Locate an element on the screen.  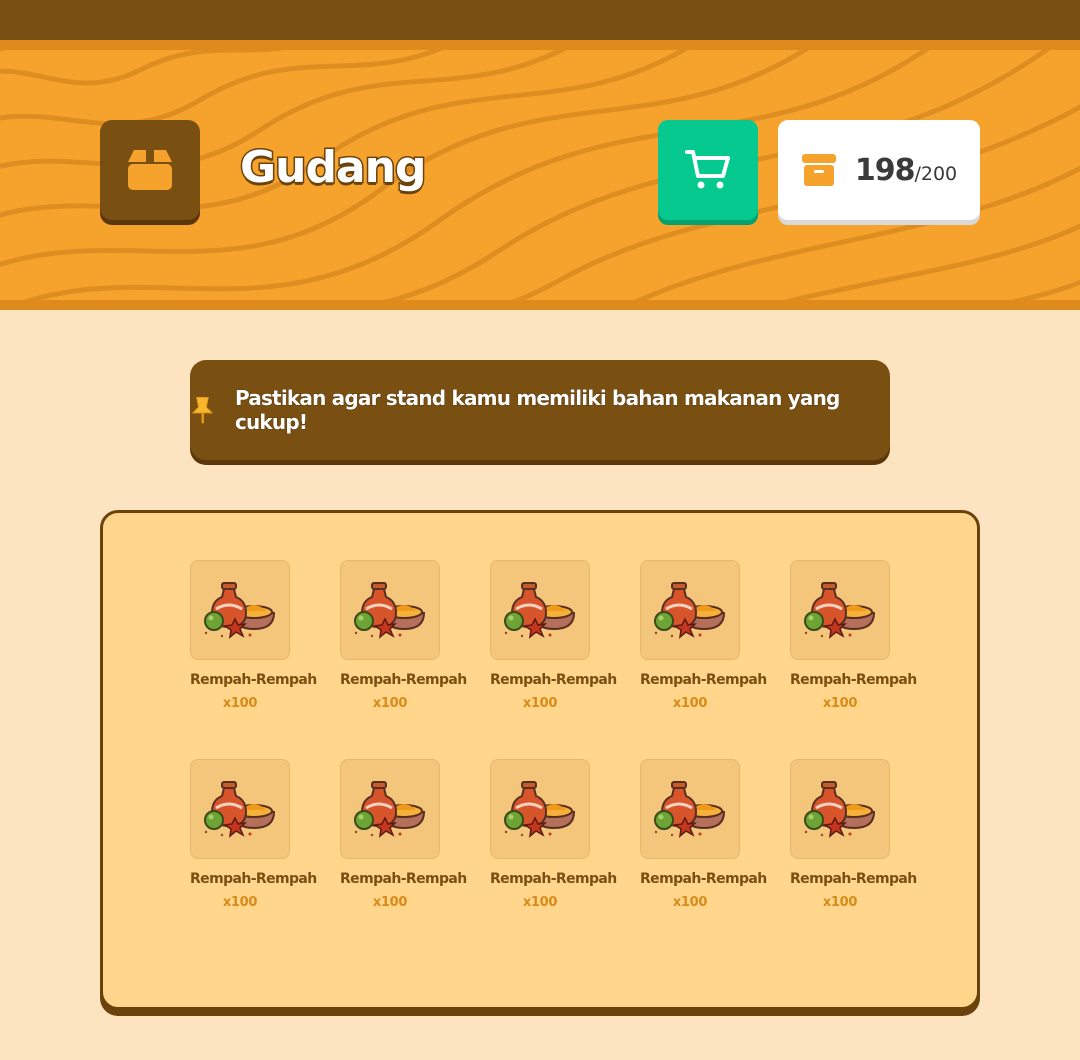
page-title: Gudang is located at coordinates (332, 168).